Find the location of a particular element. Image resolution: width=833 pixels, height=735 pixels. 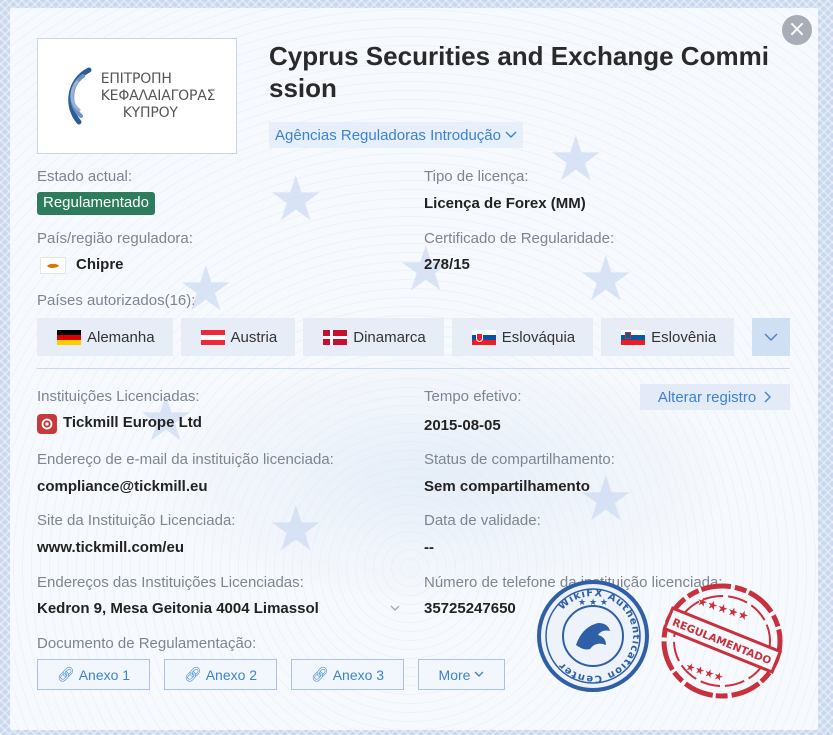

annex-label: Anexo 2 is located at coordinates (231, 674).